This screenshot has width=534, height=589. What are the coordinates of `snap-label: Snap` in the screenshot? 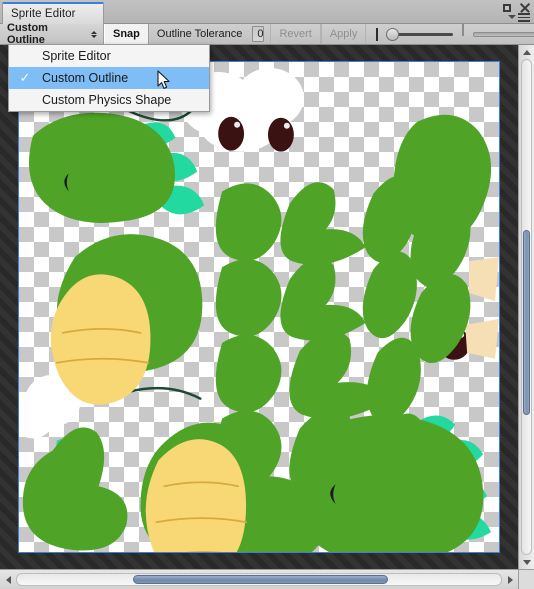 It's located at (126, 34).